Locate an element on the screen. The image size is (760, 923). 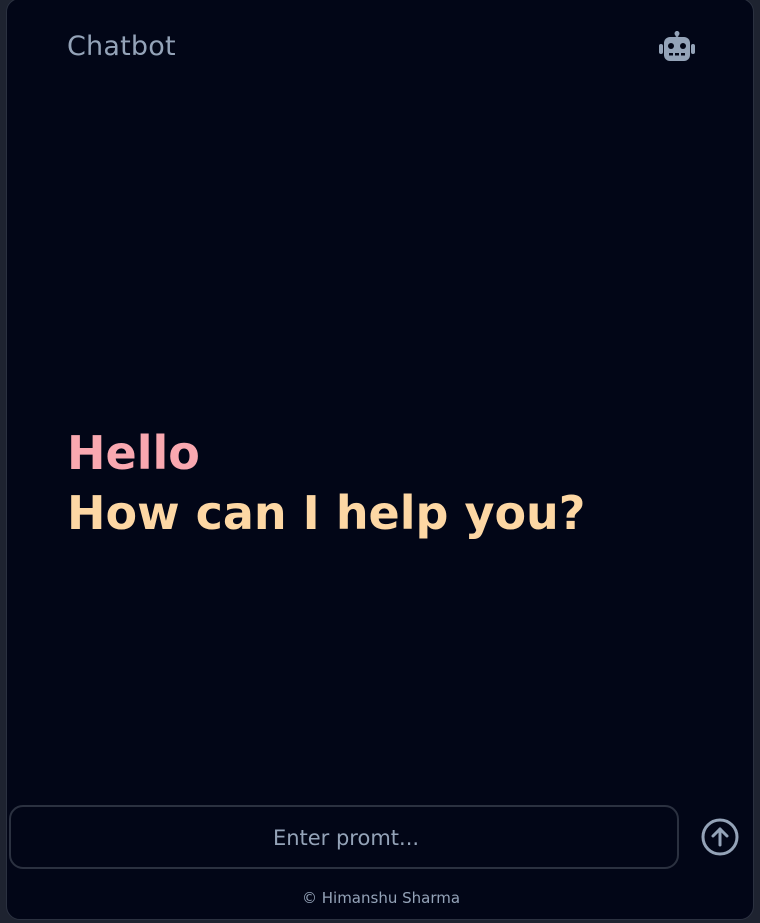
greeting-hello: Hello is located at coordinates (133, 453).